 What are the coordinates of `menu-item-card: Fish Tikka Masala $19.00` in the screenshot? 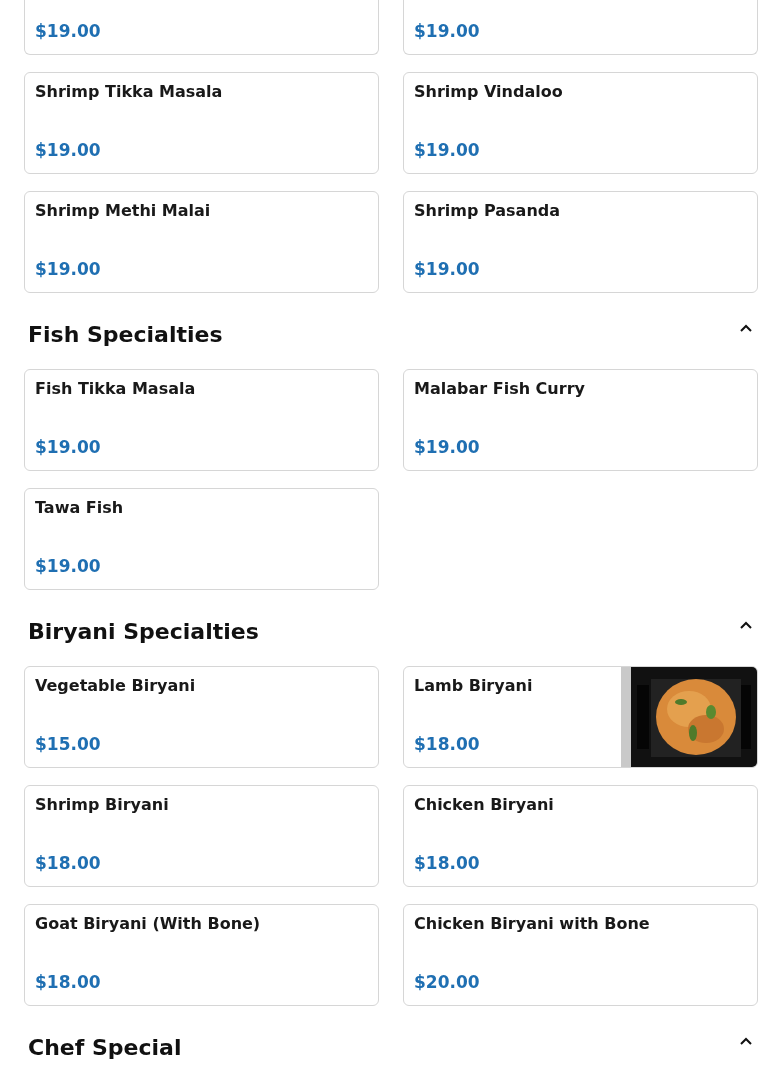 It's located at (201, 420).